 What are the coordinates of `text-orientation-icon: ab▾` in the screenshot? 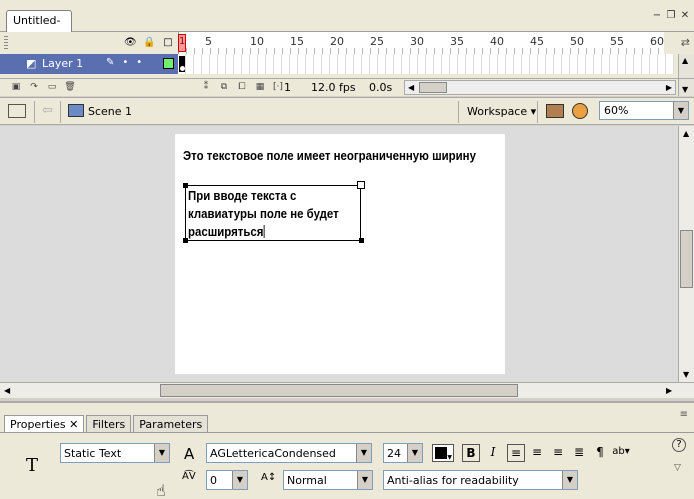 It's located at (621, 453).